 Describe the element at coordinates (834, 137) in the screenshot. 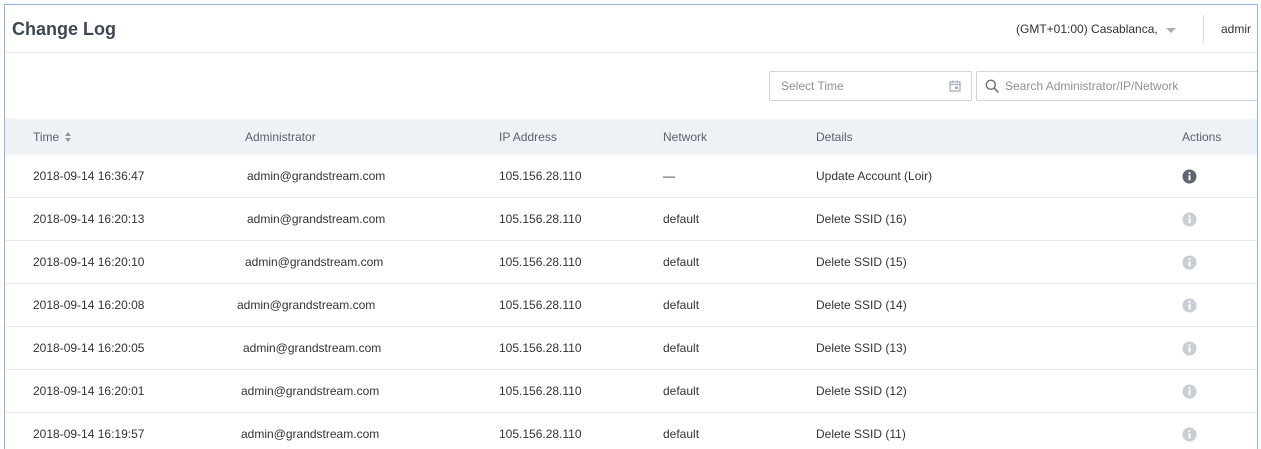

I see `column-header-details: Details` at that location.